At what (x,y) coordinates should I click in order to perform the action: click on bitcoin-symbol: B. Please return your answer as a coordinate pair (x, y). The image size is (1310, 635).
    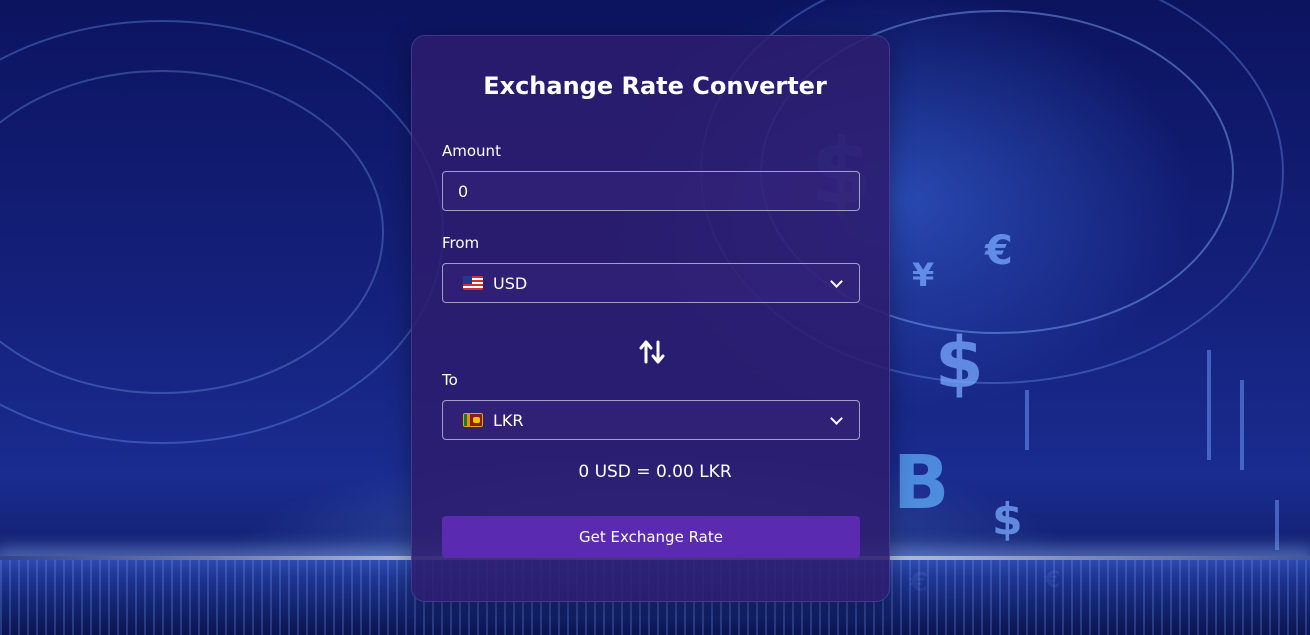
    Looking at the image, I should click on (921, 483).